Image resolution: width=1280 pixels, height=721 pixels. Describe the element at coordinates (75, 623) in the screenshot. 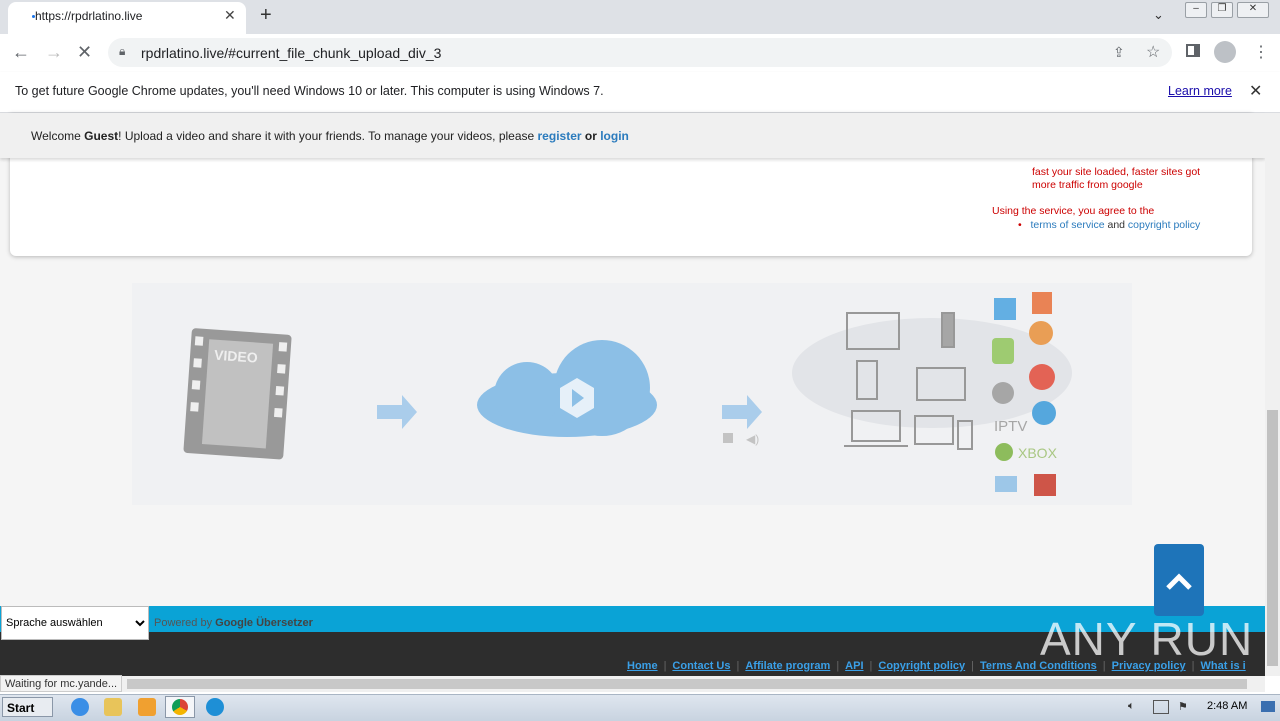

I see `language-select: Sprache auswählen` at that location.